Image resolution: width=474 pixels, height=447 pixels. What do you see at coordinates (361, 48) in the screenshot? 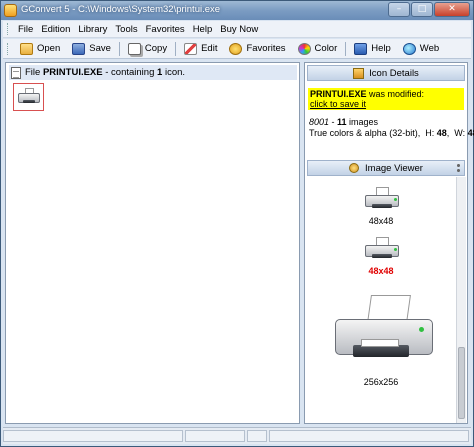
I see `book-icon` at bounding box center [361, 48].